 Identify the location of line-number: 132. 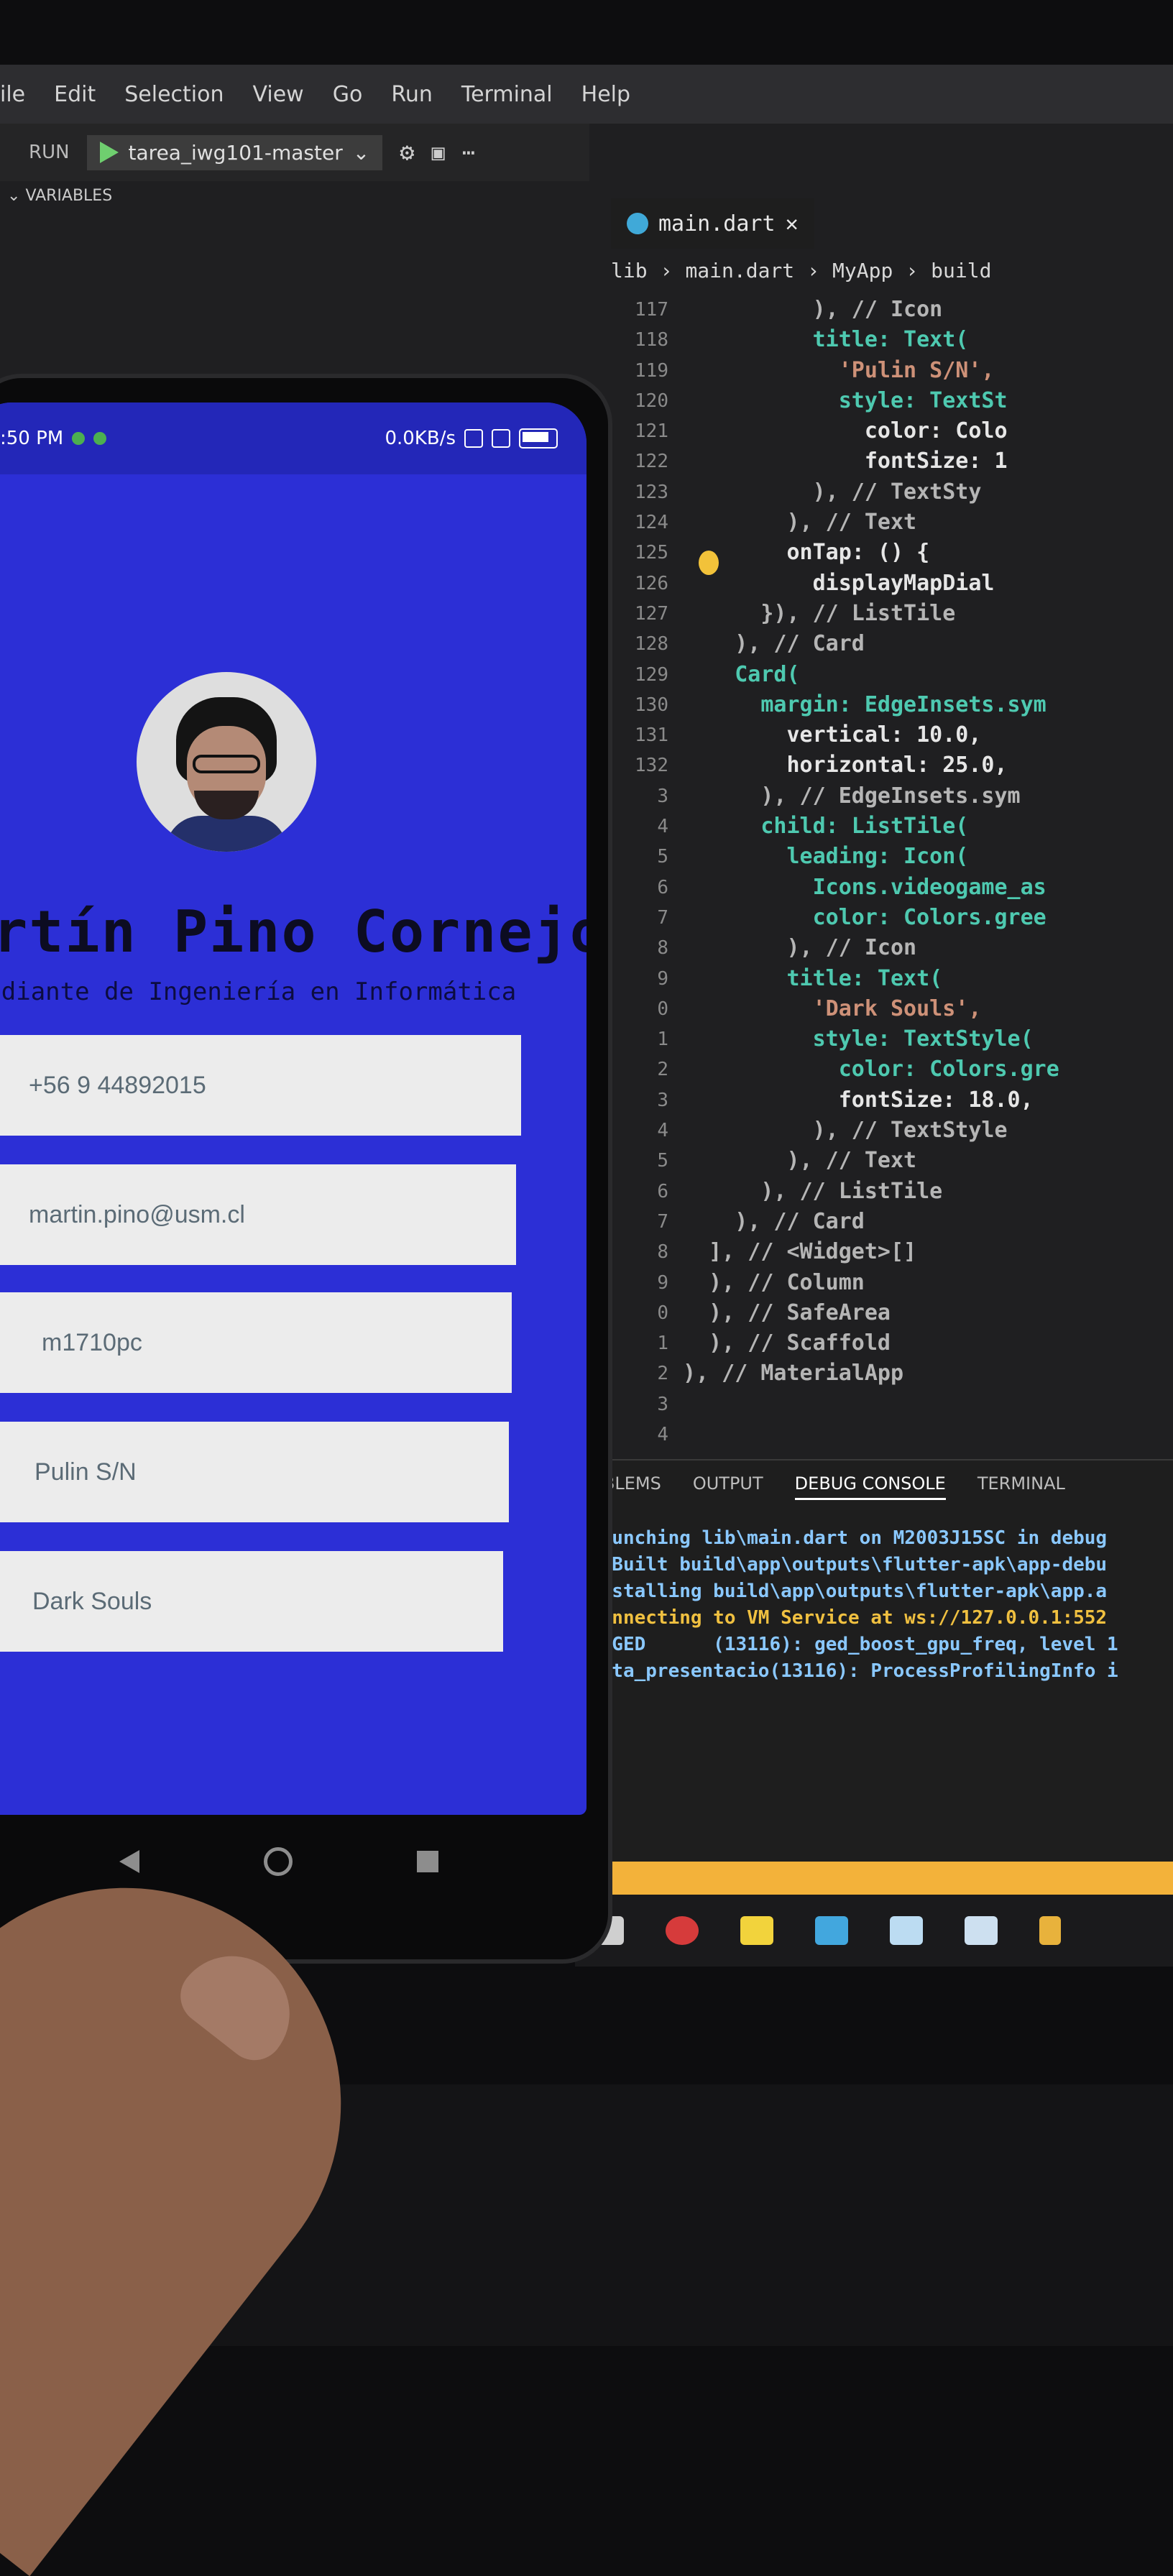
(651, 766).